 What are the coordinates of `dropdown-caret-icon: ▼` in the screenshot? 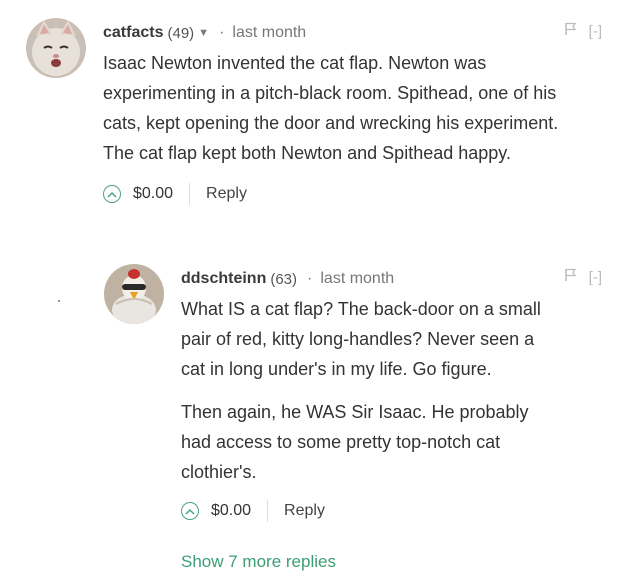 It's located at (203, 33).